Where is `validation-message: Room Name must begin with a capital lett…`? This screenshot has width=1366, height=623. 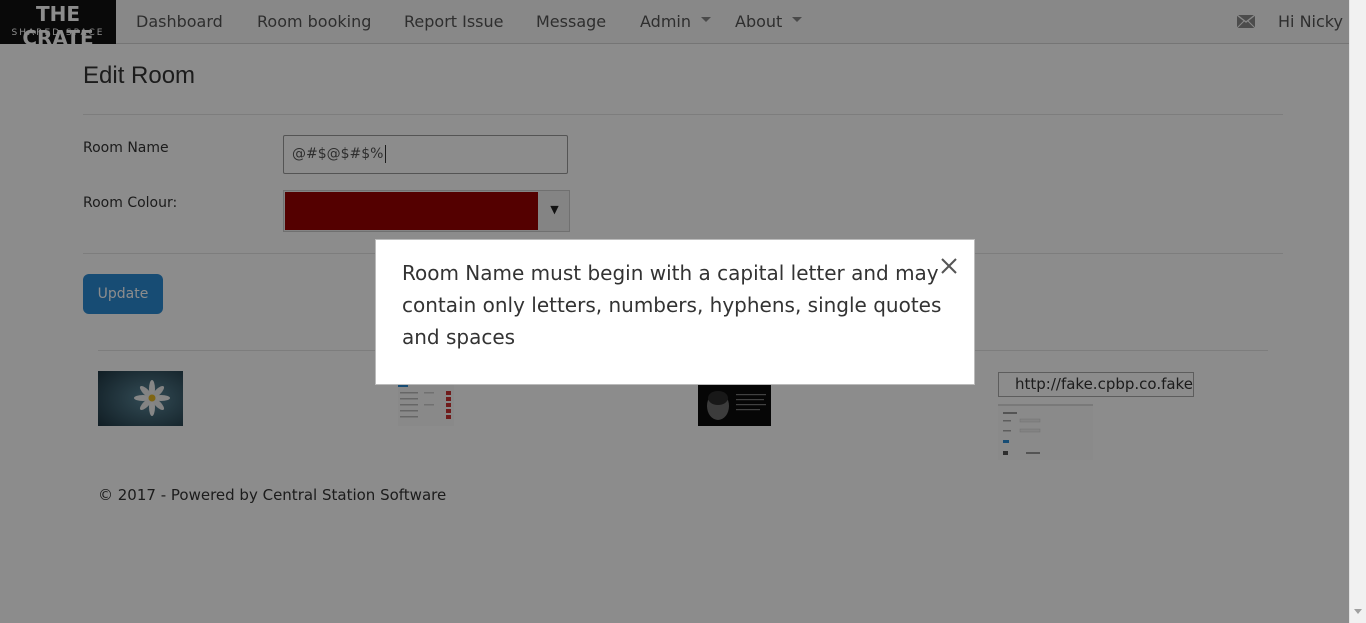
validation-message: Room Name must begin with a capital lett… is located at coordinates (672, 305).